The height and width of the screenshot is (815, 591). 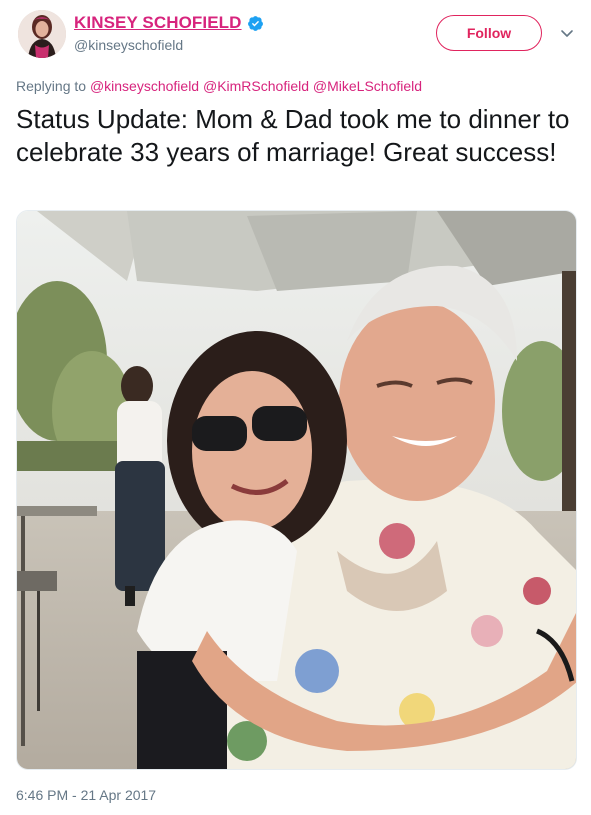 What do you see at coordinates (256, 86) in the screenshot?
I see `mention-link: @KimRSchofield` at bounding box center [256, 86].